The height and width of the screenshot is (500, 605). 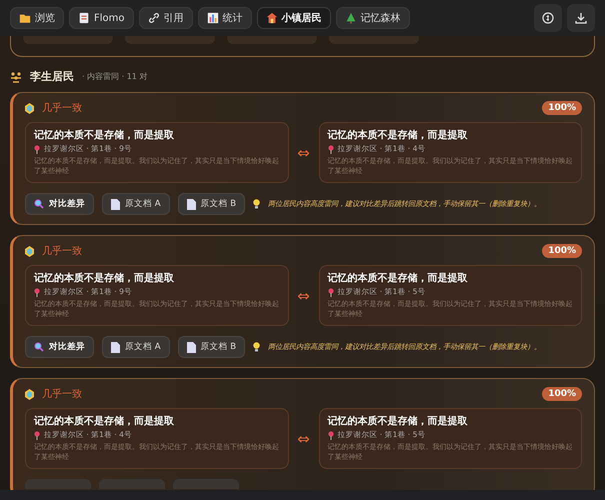 I want to click on group-name: 李生居民, so click(x=52, y=76).